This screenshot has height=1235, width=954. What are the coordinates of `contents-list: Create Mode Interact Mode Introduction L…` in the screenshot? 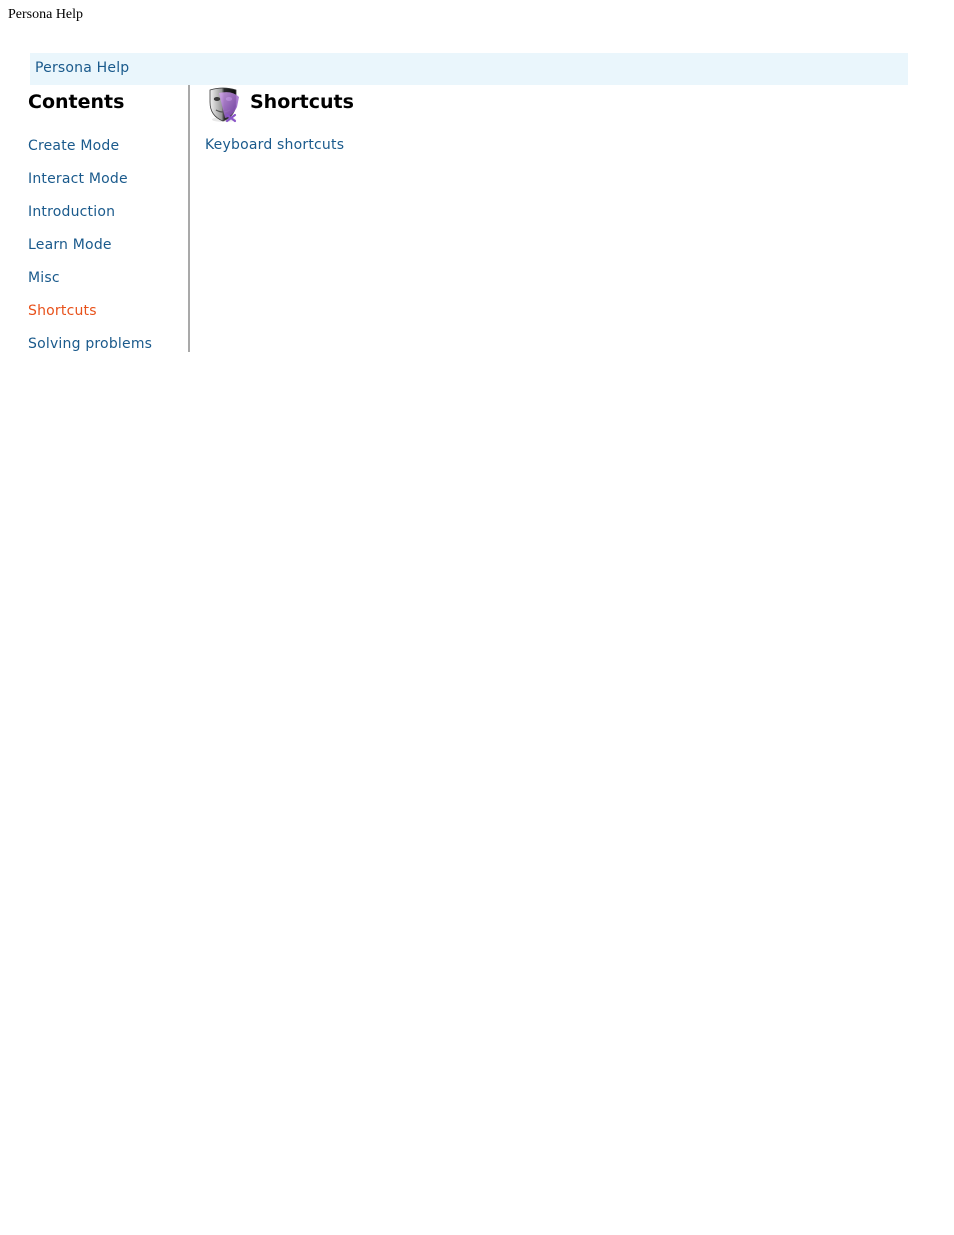 It's located at (90, 250).